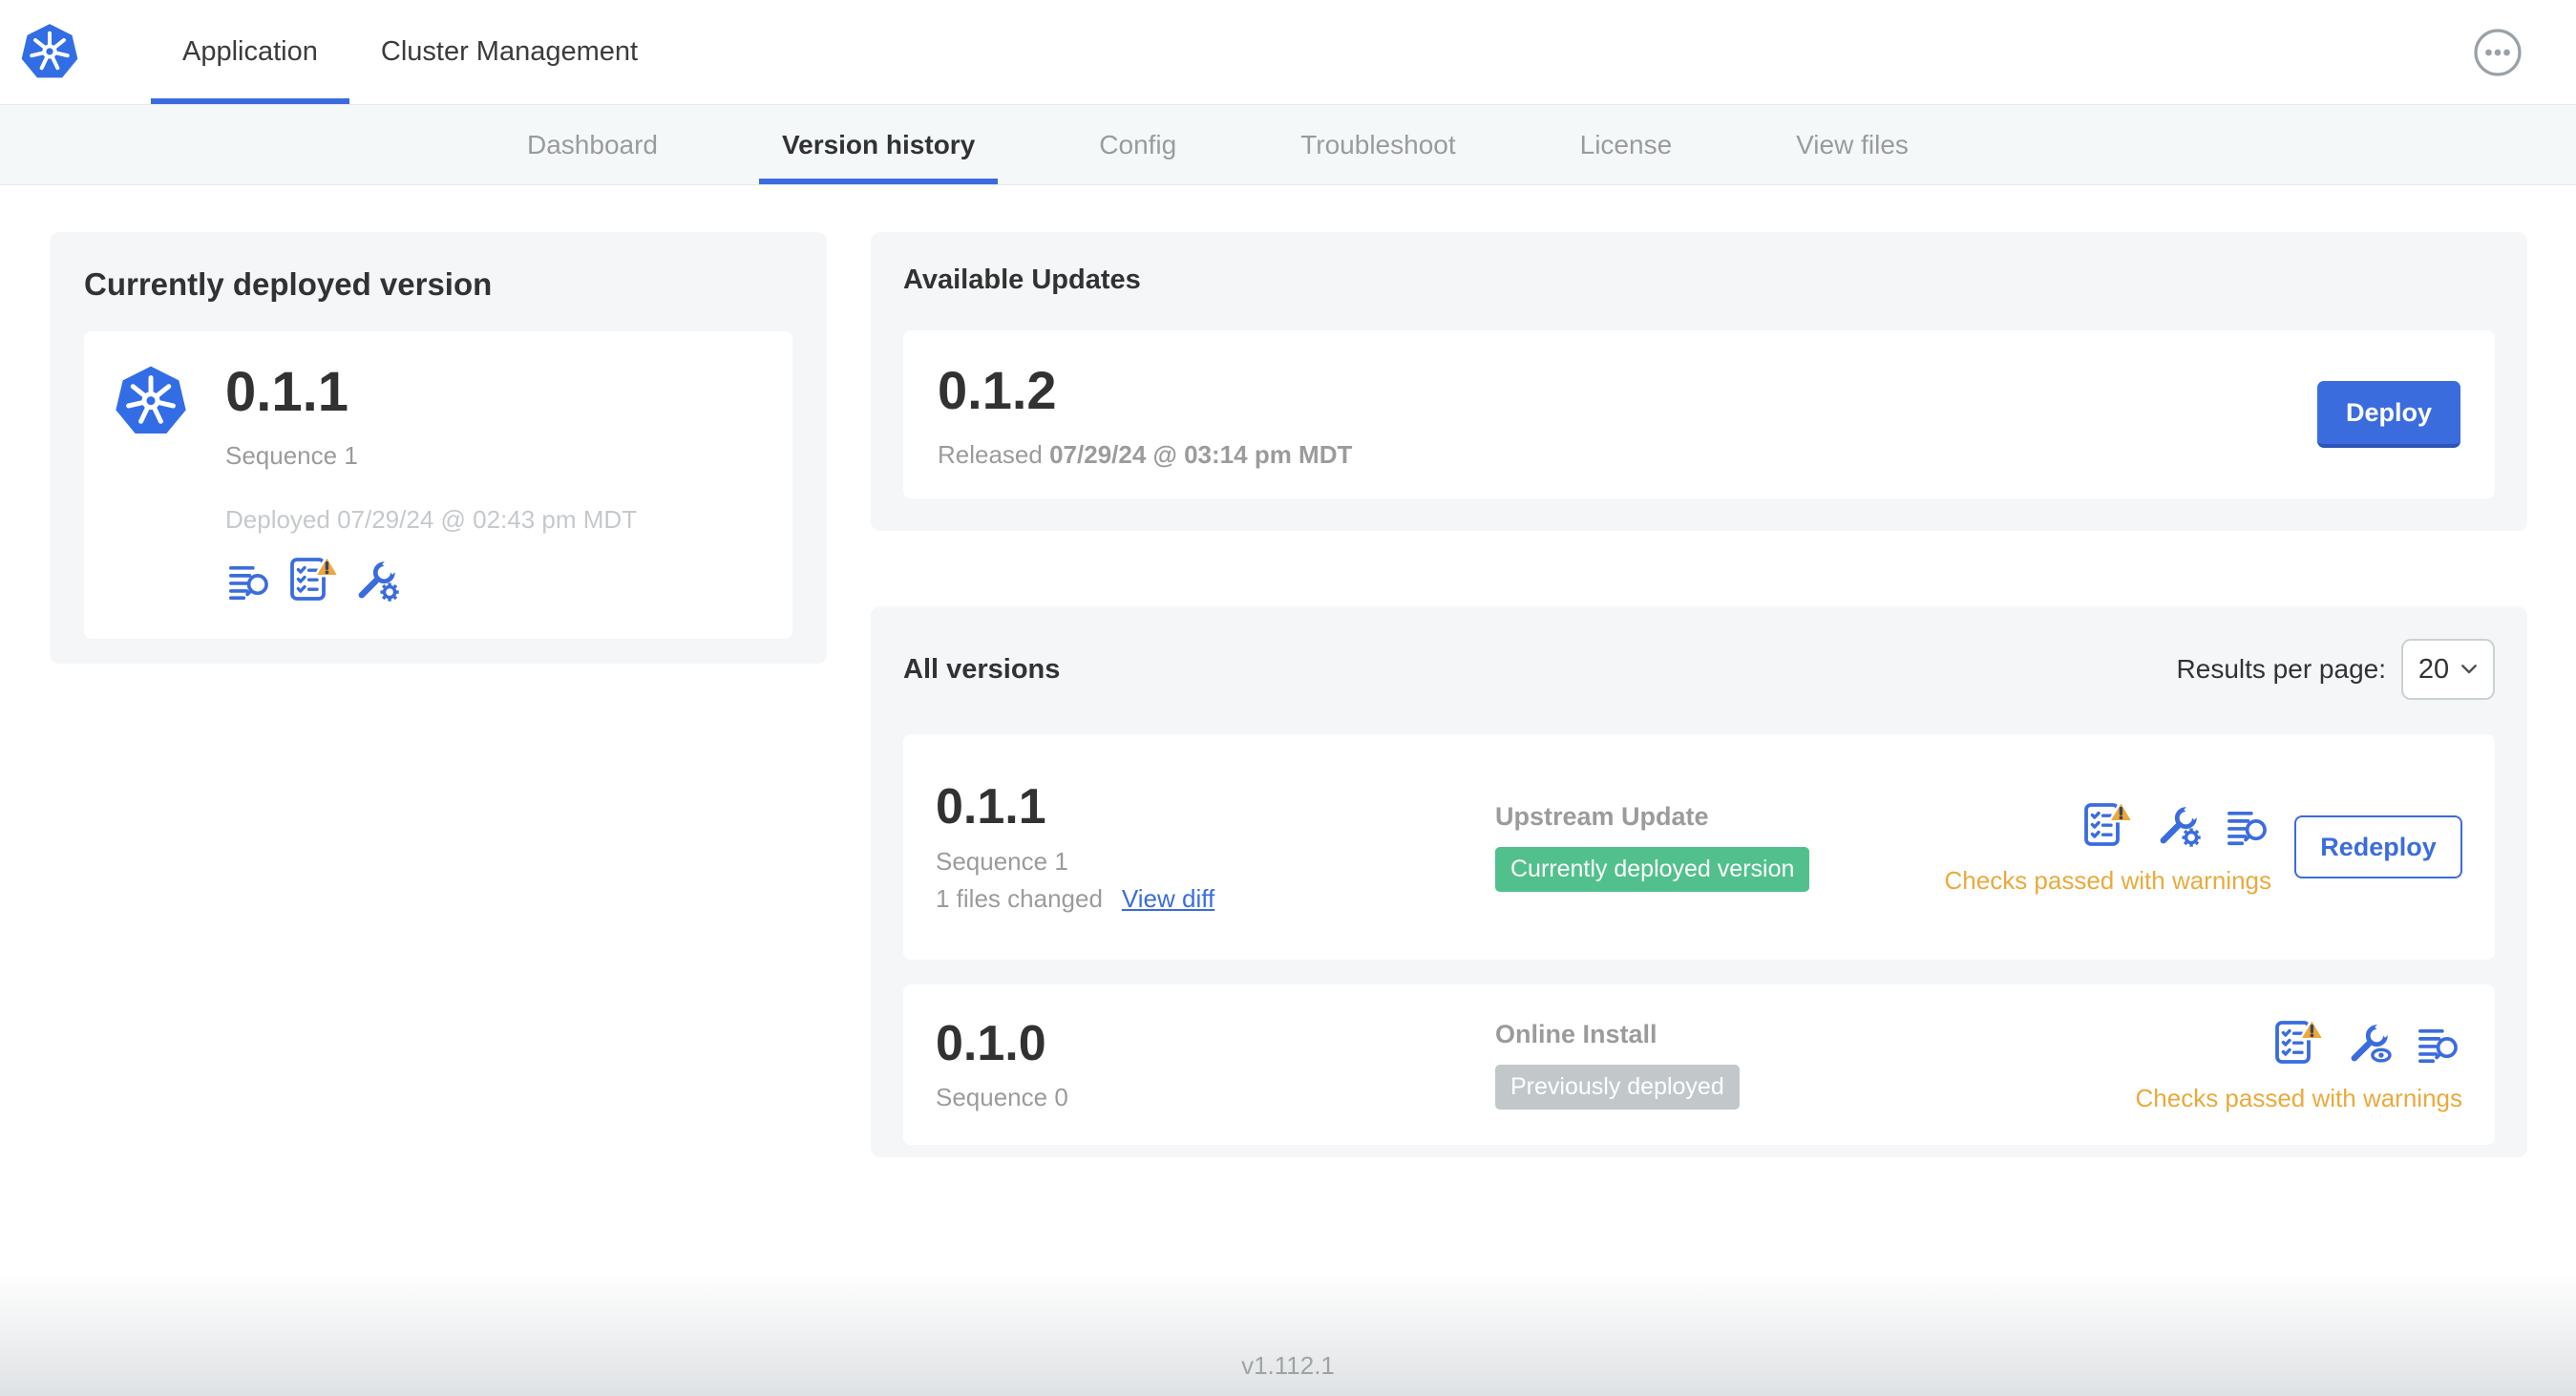  I want to click on files-changed-label: 1 files changed, so click(1019, 898).